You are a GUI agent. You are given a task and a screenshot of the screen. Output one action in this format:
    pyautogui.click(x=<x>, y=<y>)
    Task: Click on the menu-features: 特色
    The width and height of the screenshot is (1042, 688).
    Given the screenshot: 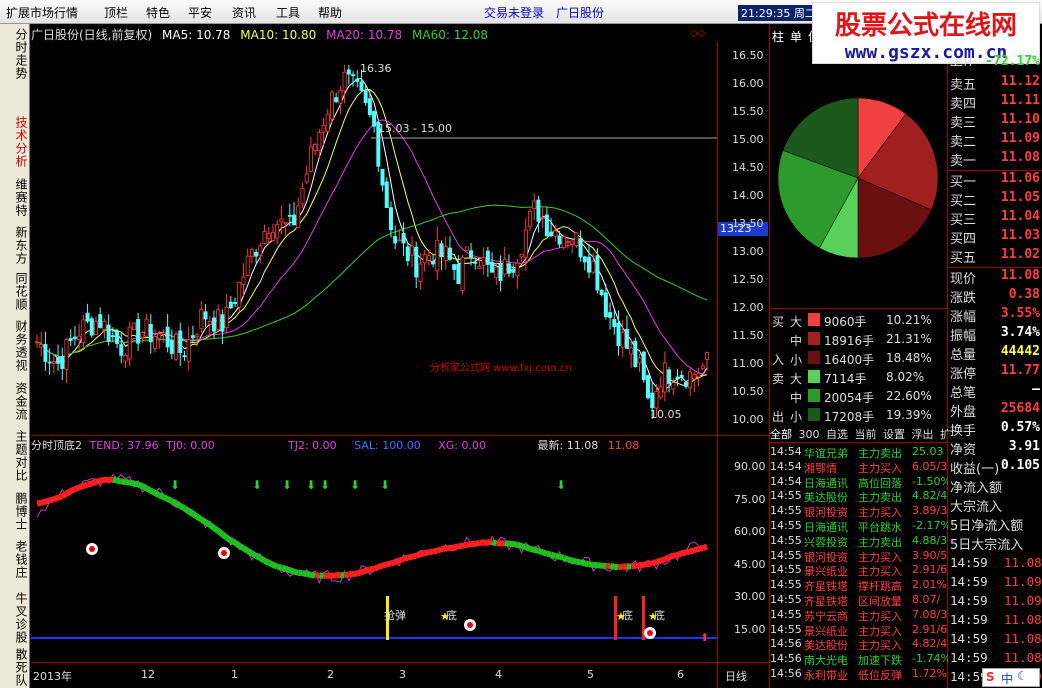 What is the action you would take?
    pyautogui.click(x=158, y=12)
    